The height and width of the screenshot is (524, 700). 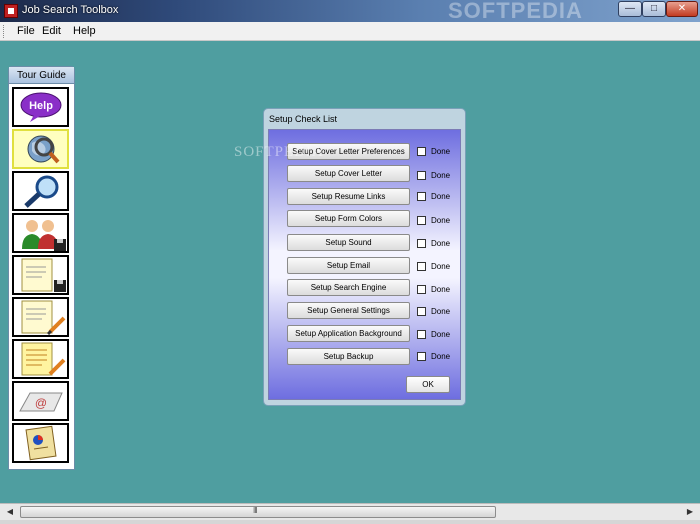 I want to click on setup-form-colors-button: Setup Form Colors, so click(x=348, y=218).